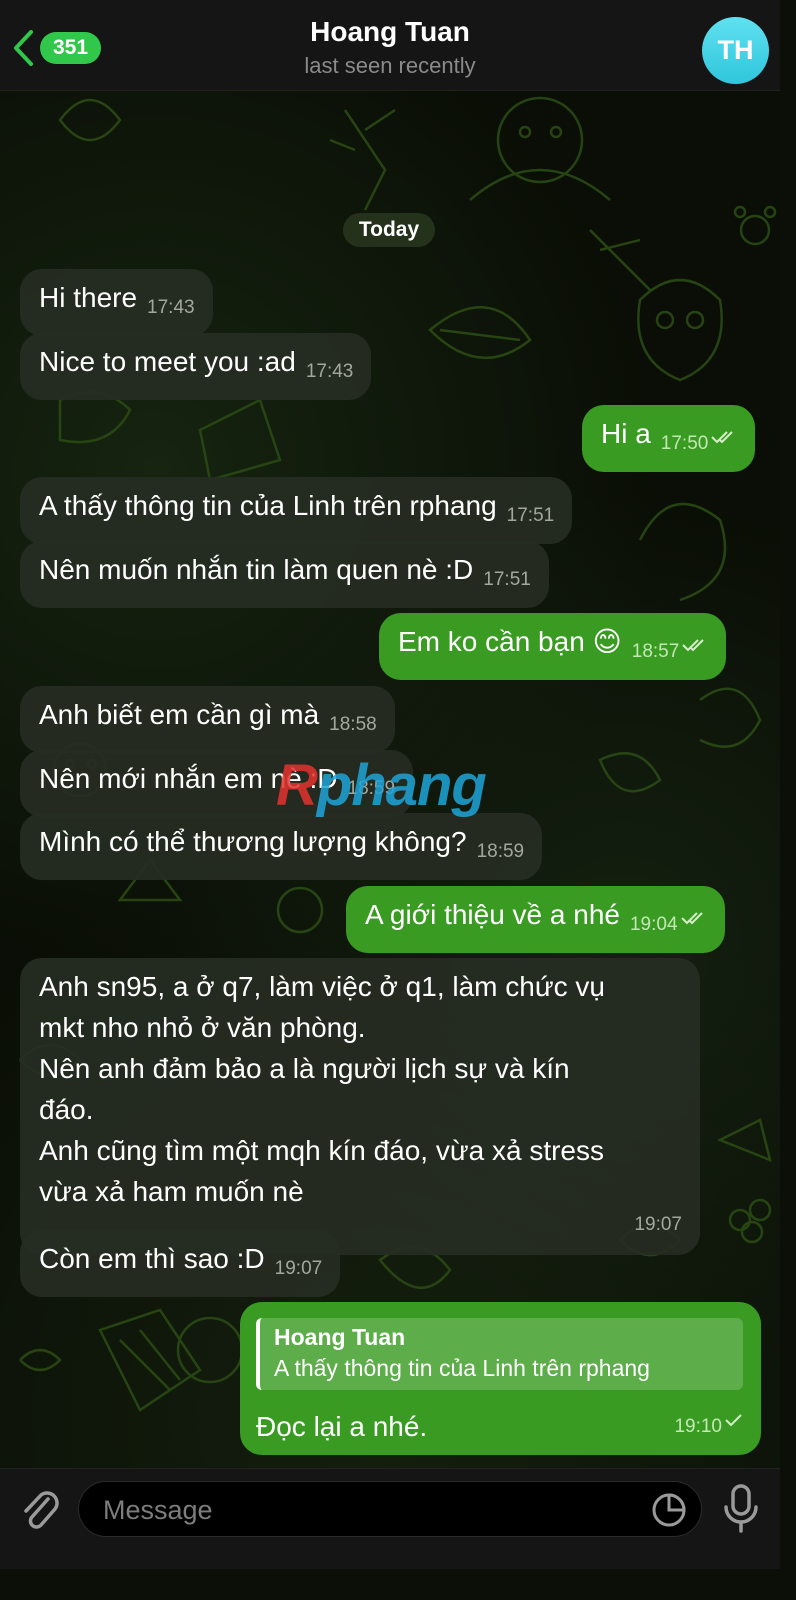 The image size is (796, 1600). I want to click on message-bubble-incoming: Còn em thì sao :D 19:07, so click(180, 1263).